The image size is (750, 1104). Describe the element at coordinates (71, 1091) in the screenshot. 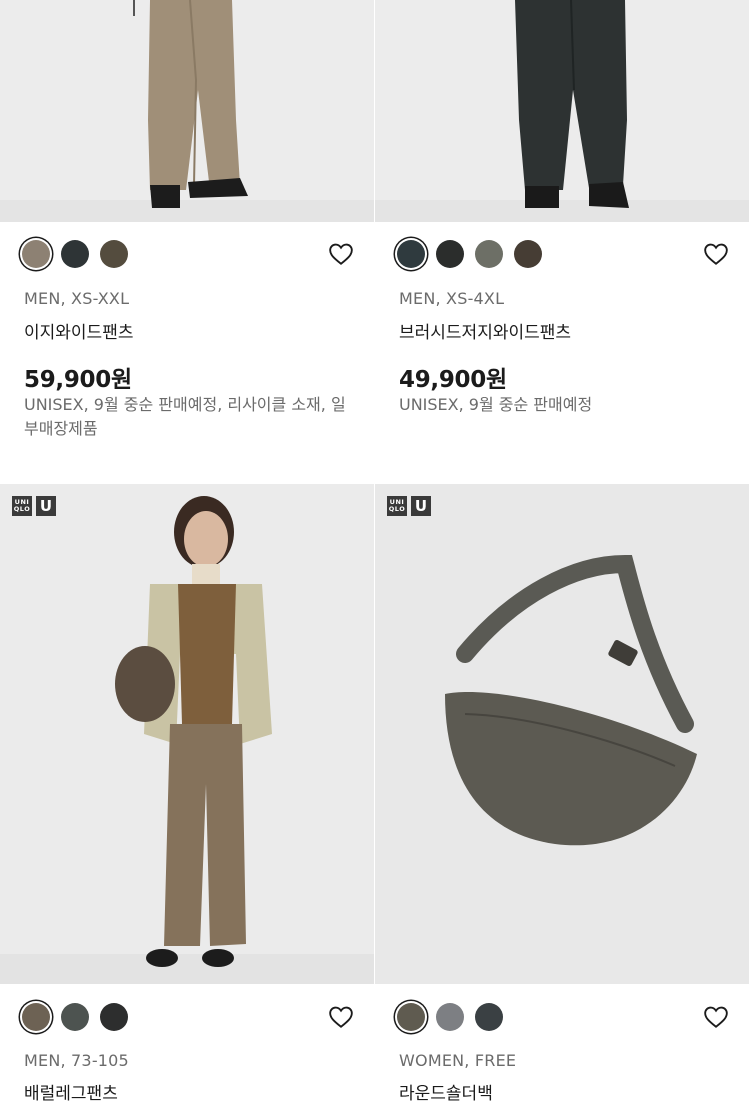

I see `product-name: 배럴레그팬츠` at that location.